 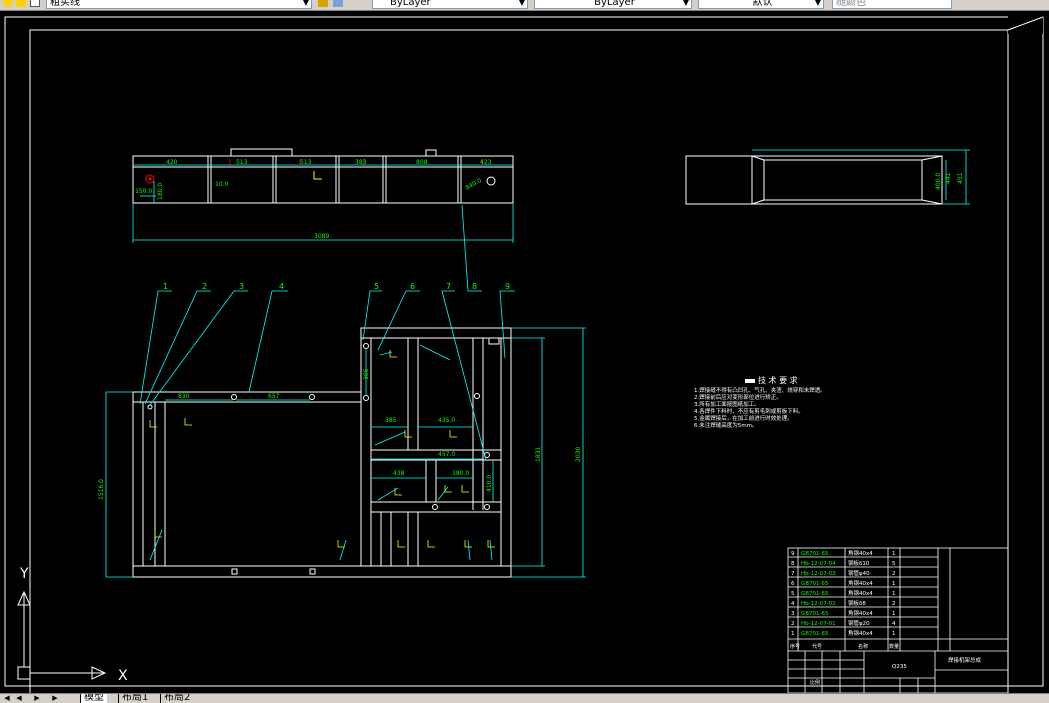 I want to click on linetype-dropdown: ByLayer ▼, so click(x=613, y=4).